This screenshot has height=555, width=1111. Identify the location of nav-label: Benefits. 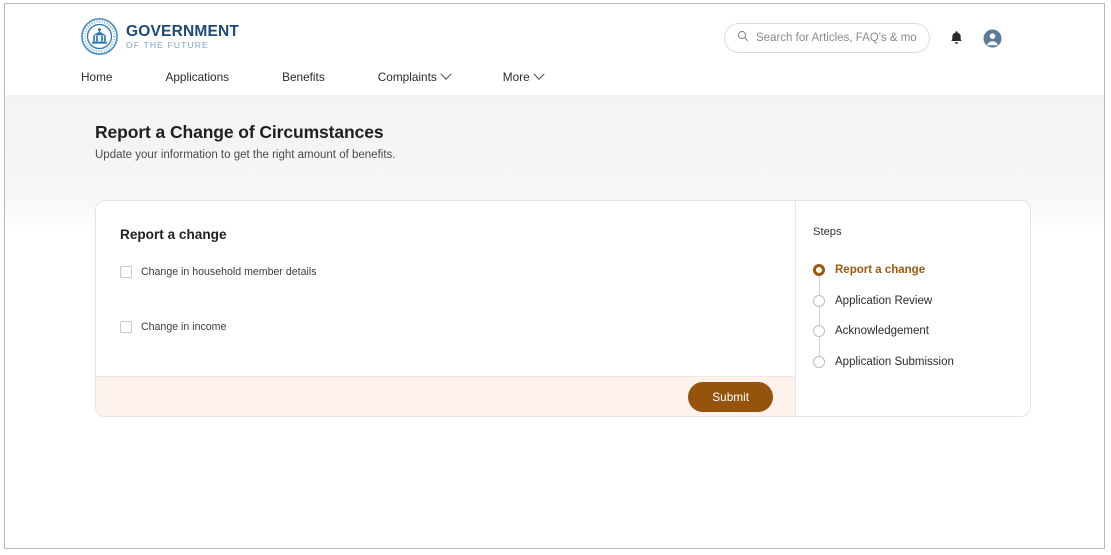
(303, 77).